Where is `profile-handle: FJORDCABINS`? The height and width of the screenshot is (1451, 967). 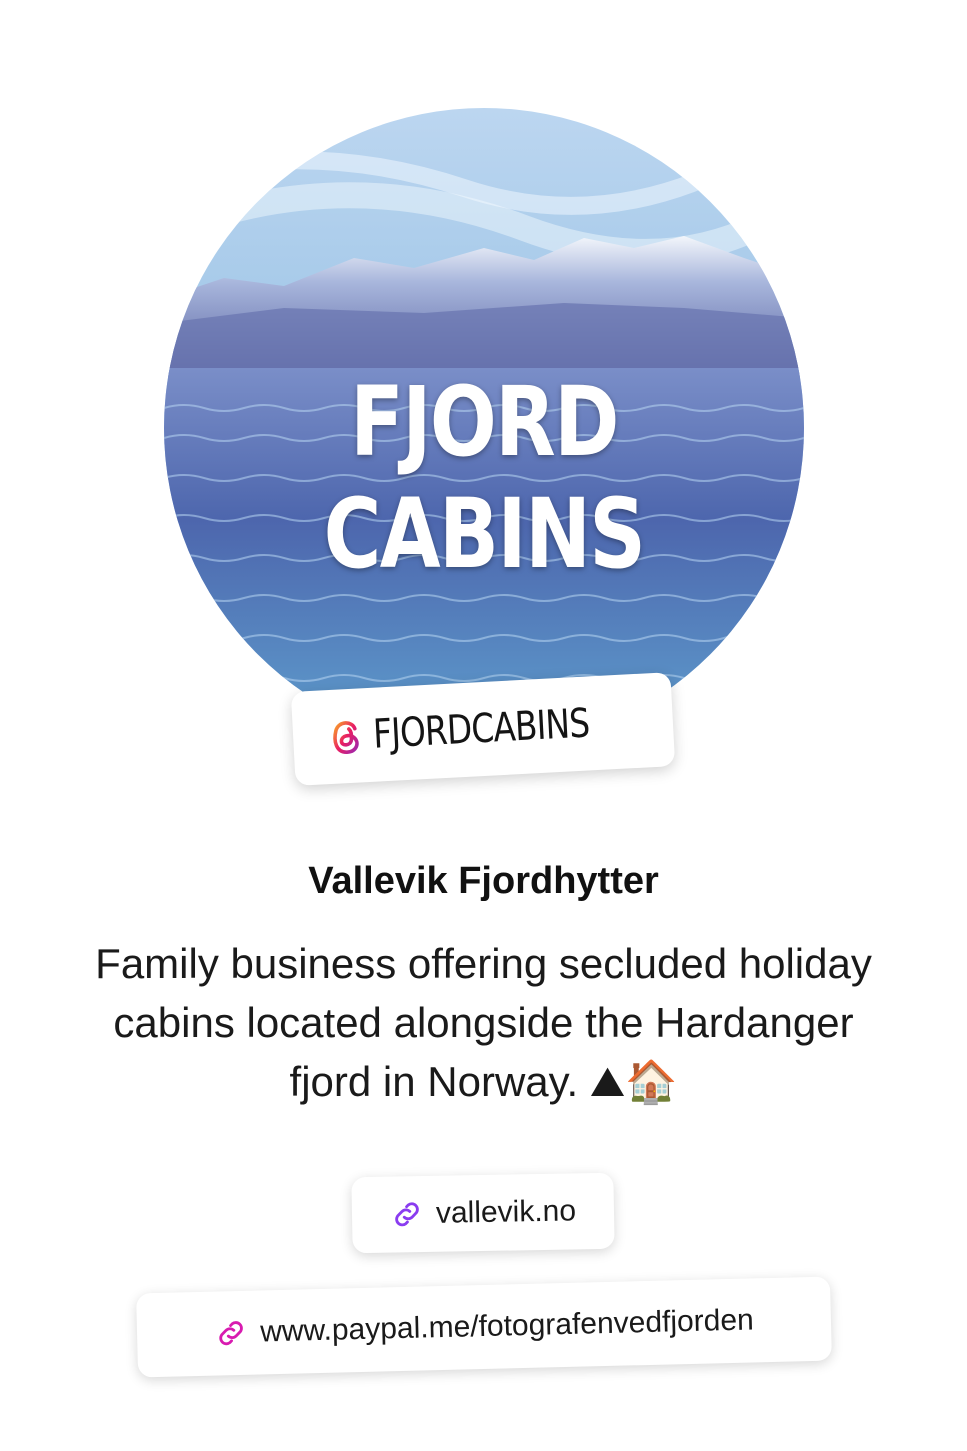 profile-handle: FJORDCABINS is located at coordinates (481, 729).